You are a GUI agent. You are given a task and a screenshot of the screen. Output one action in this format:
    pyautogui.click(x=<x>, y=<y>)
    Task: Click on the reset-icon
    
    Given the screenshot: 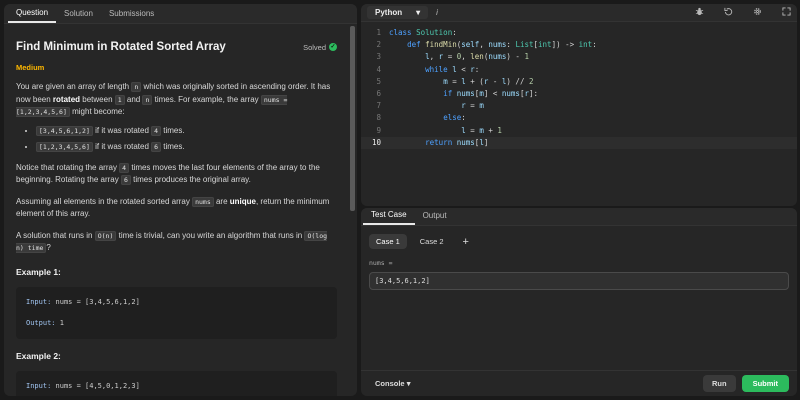 What is the action you would take?
    pyautogui.click(x=728, y=12)
    